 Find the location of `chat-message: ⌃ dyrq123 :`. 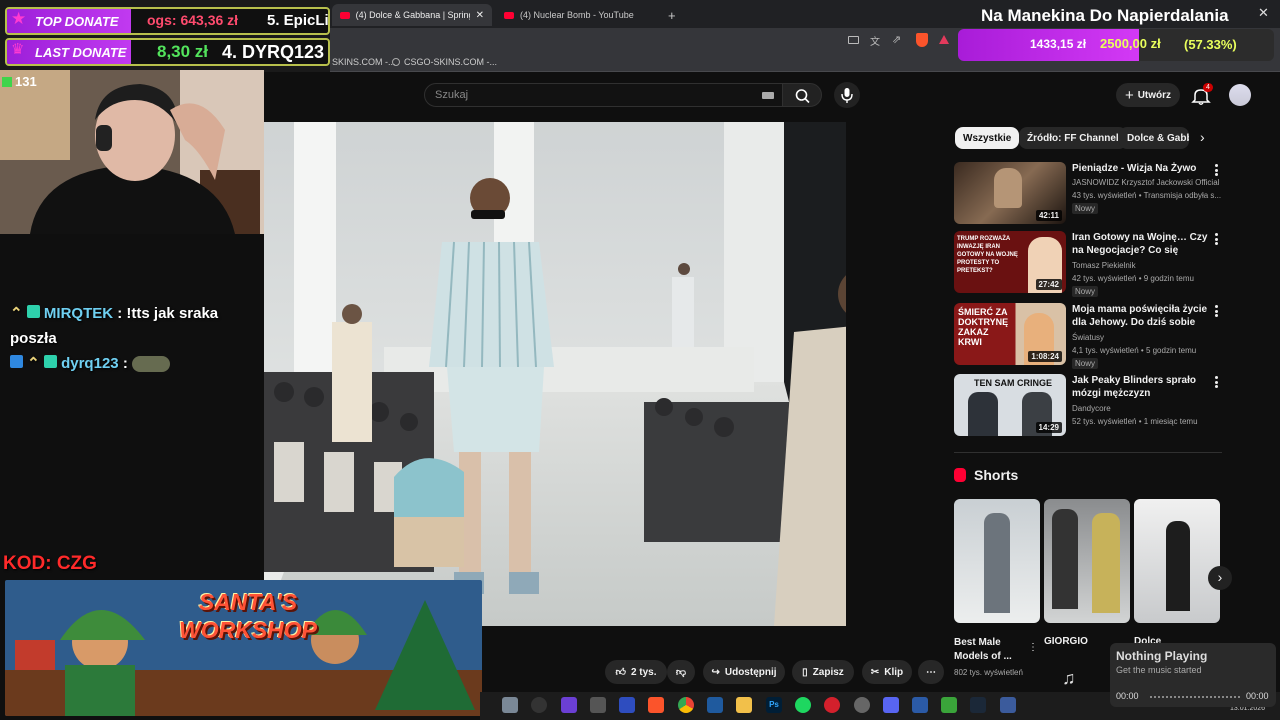

chat-message: ⌃ dyrq123 : is located at coordinates (90, 363).